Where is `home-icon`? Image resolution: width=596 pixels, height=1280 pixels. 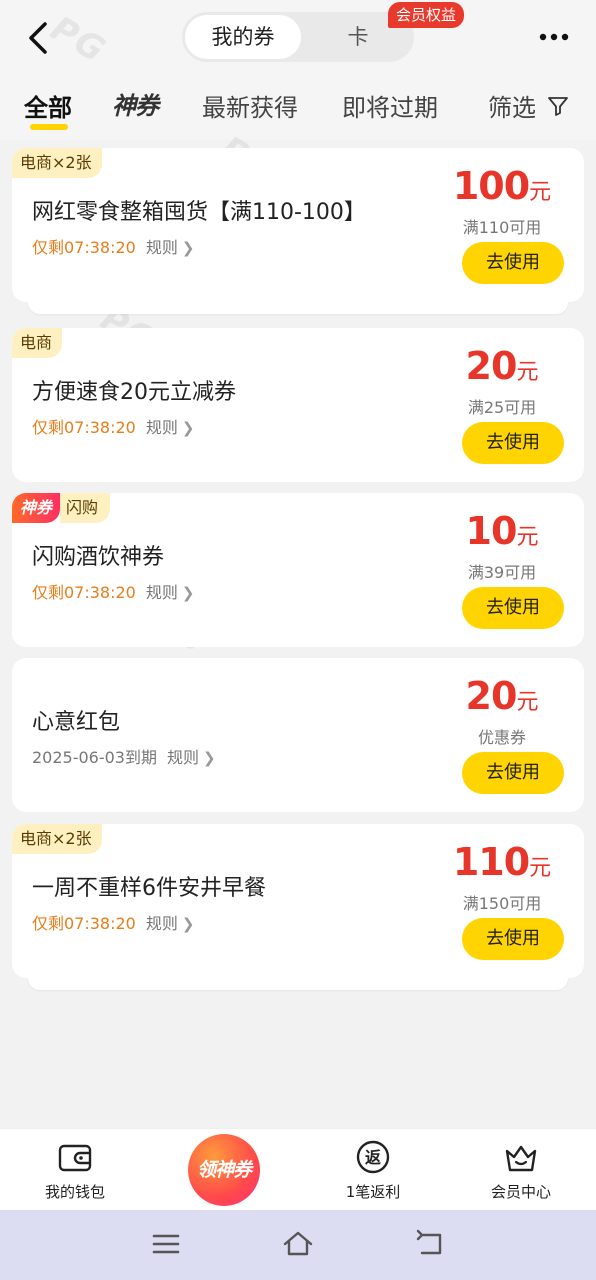
home-icon is located at coordinates (298, 1244).